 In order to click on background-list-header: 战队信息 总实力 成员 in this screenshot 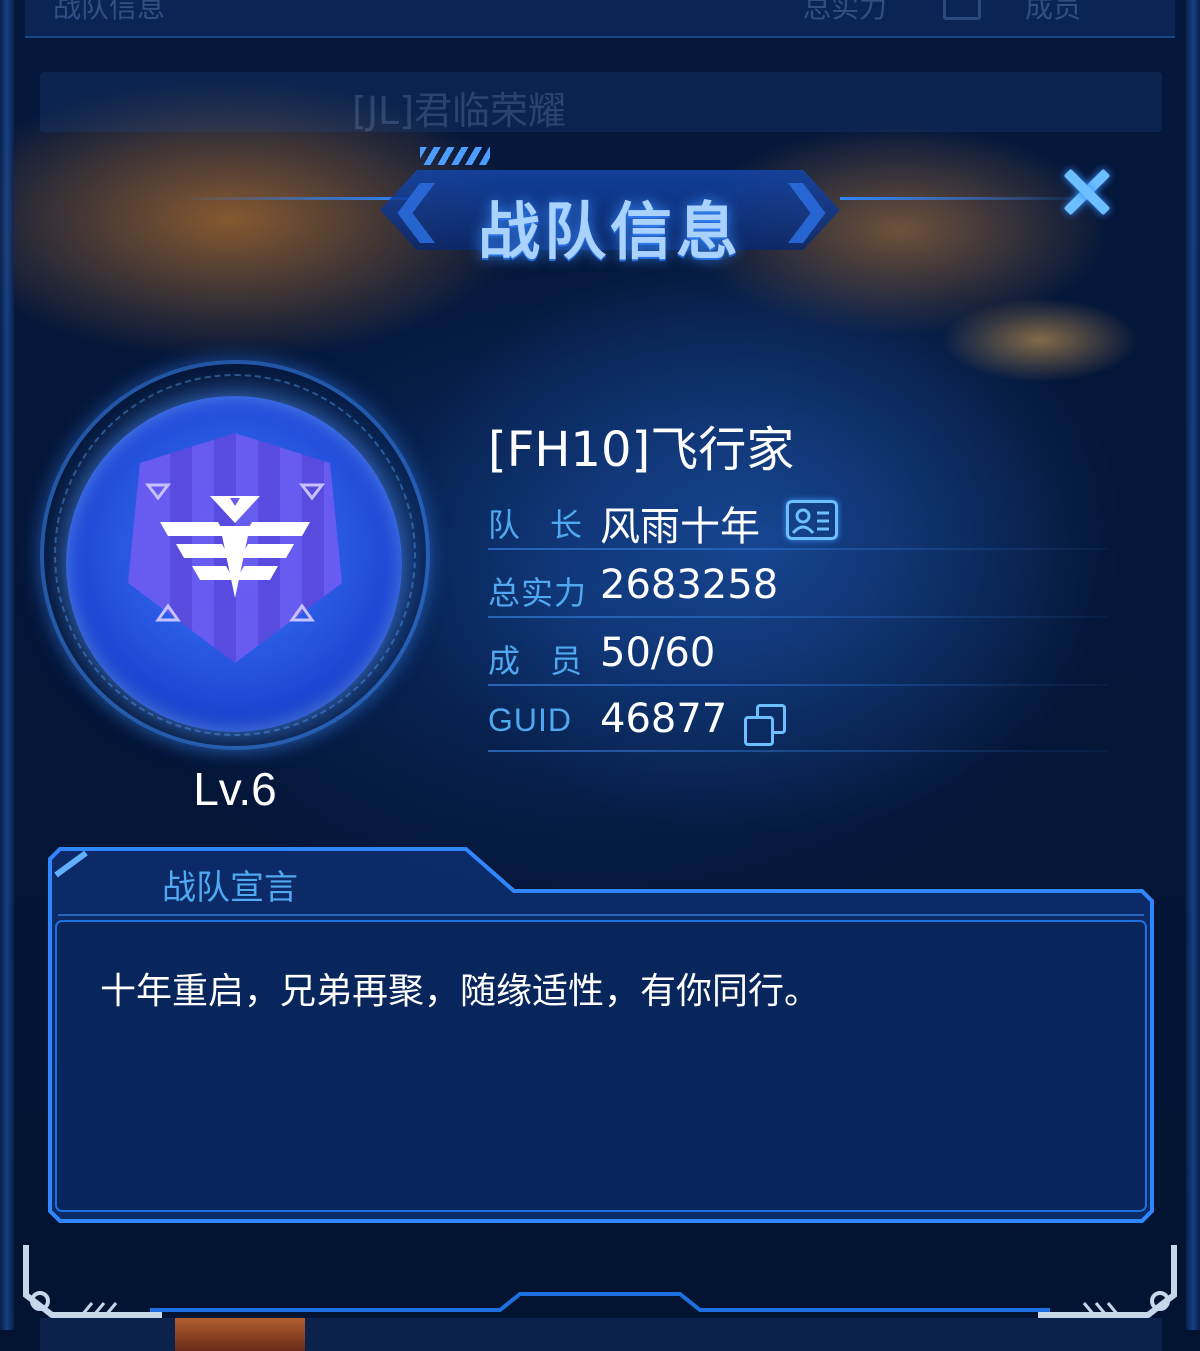, I will do `click(600, 19)`.